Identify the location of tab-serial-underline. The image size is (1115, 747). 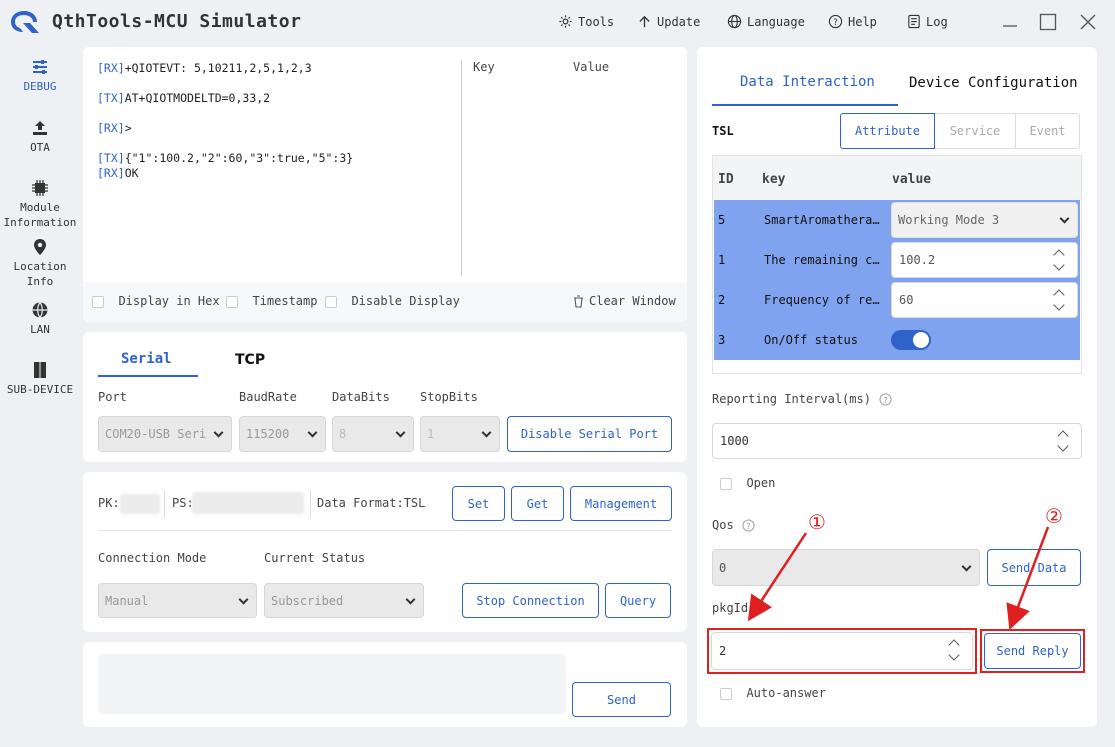
(148, 376).